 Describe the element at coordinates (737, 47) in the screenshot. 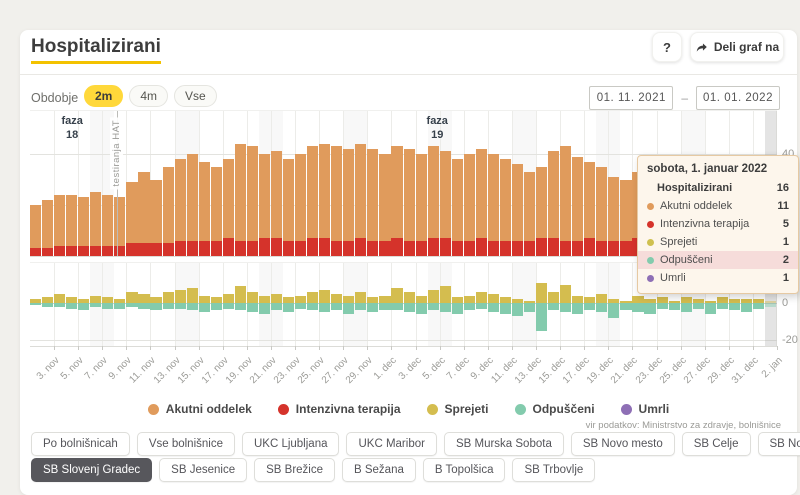

I see `share-button: Deli graf na` at that location.